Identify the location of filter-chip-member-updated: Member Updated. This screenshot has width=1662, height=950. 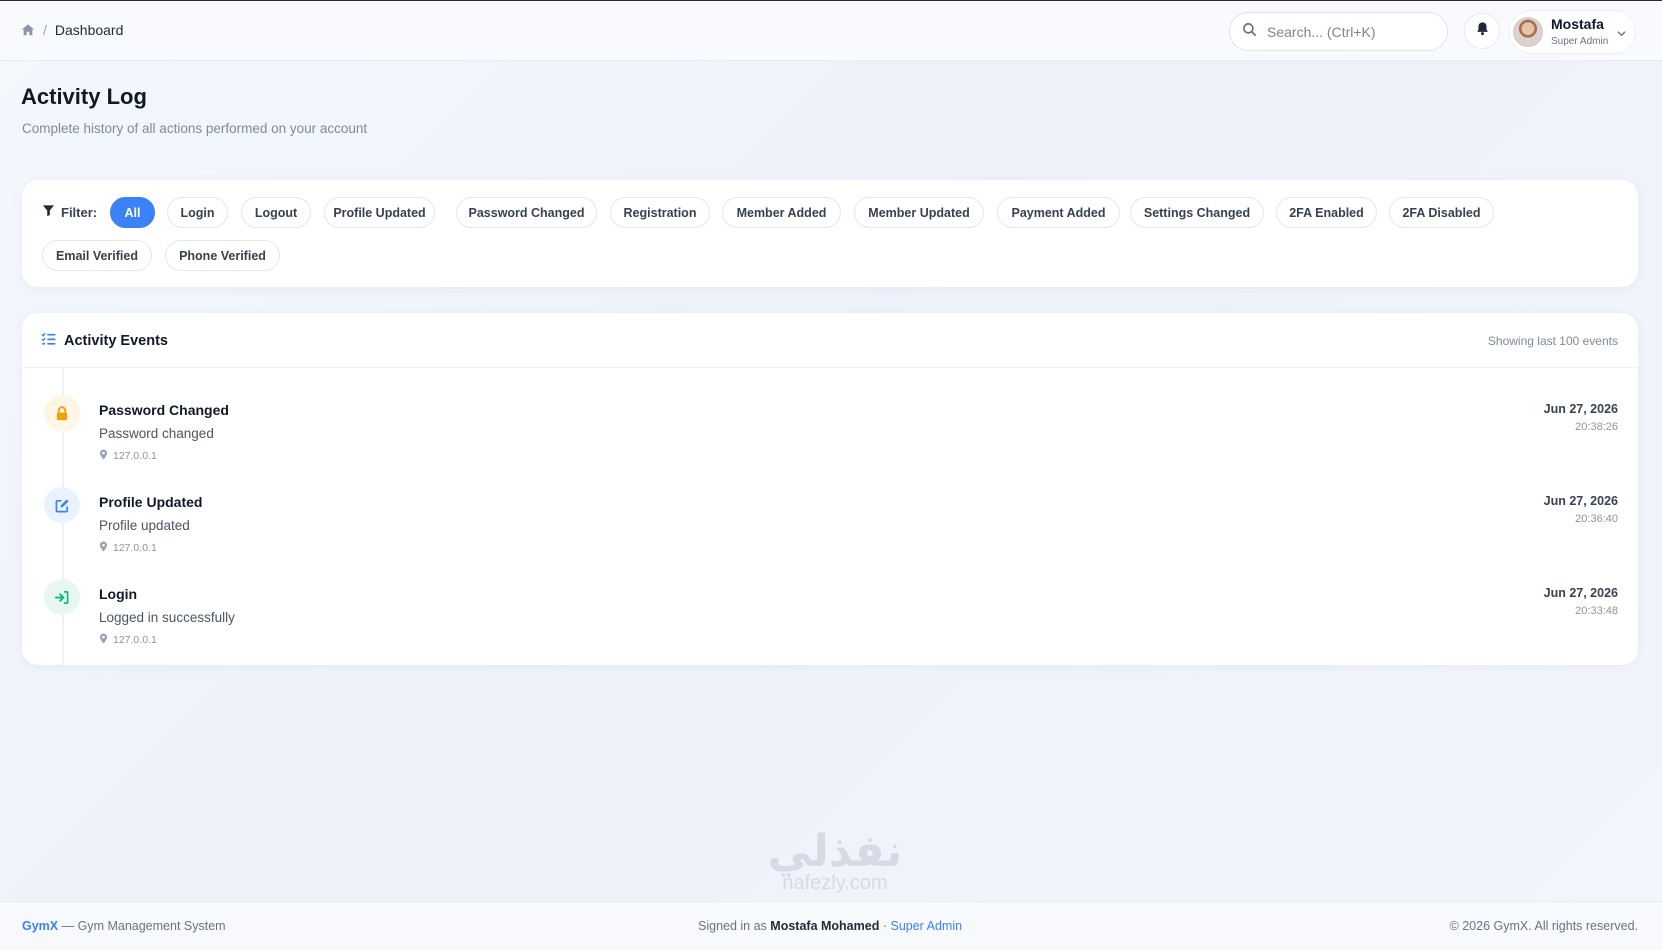
(919, 212).